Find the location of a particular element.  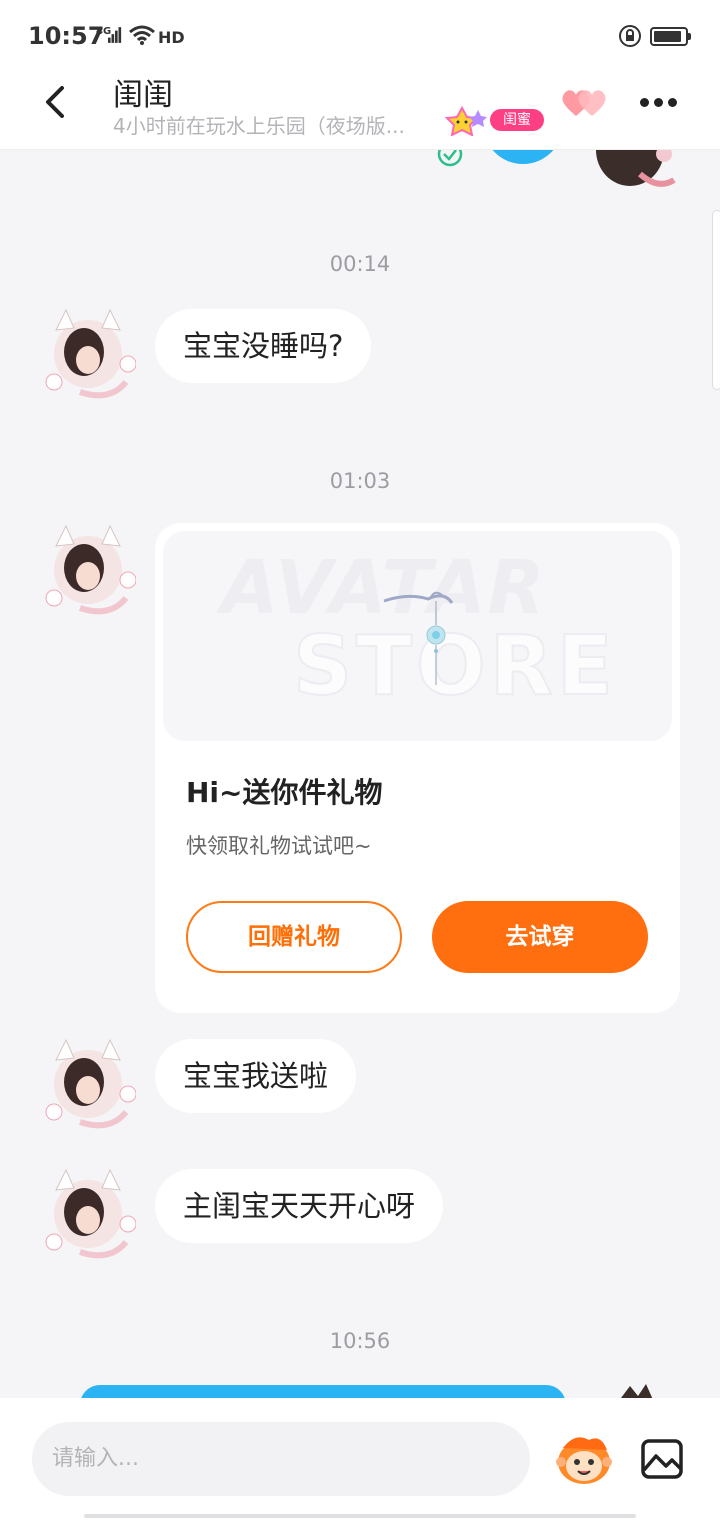

timestamp: 00:14 is located at coordinates (360, 264).